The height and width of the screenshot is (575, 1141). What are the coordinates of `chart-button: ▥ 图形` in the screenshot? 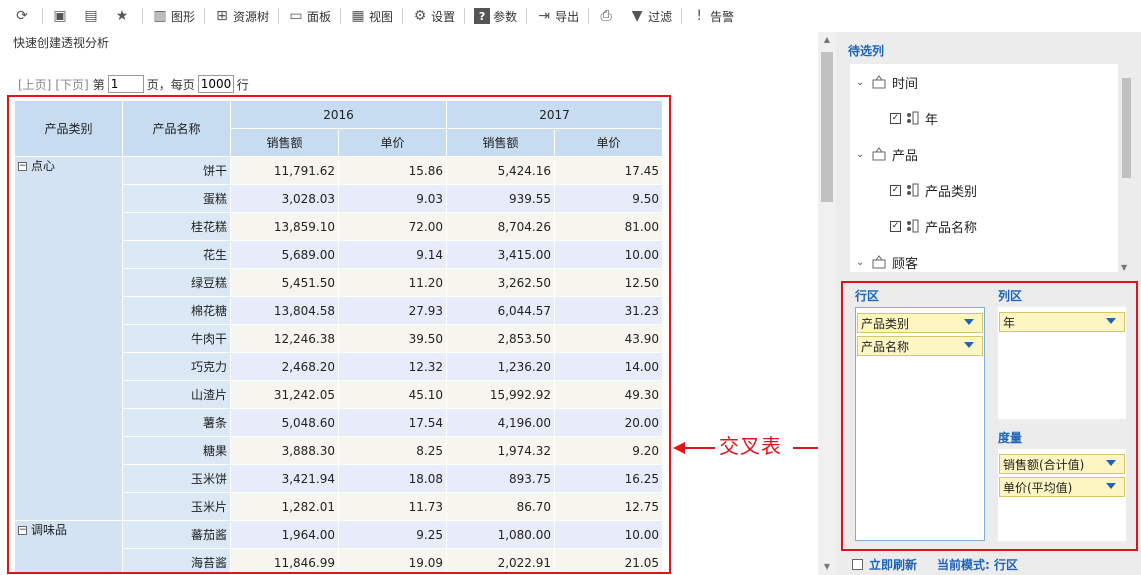 It's located at (173, 16).